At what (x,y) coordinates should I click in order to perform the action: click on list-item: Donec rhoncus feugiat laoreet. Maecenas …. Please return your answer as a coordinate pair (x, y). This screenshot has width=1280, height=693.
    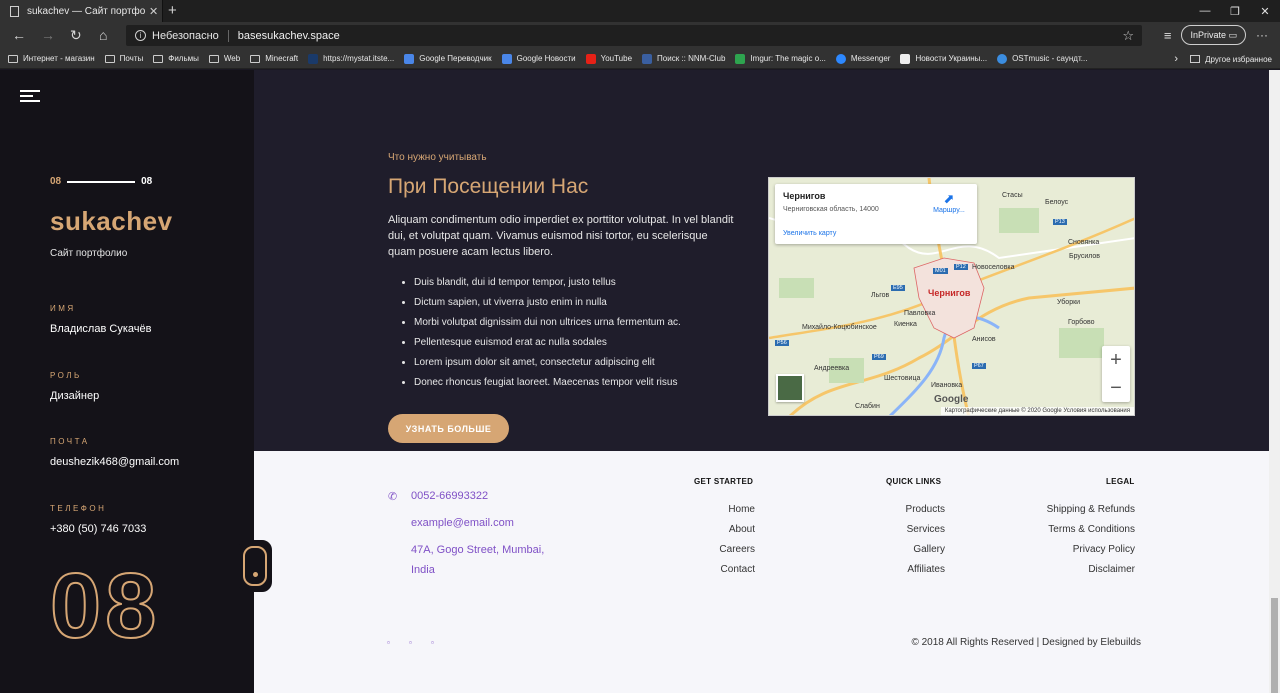
    Looking at the image, I should click on (584, 386).